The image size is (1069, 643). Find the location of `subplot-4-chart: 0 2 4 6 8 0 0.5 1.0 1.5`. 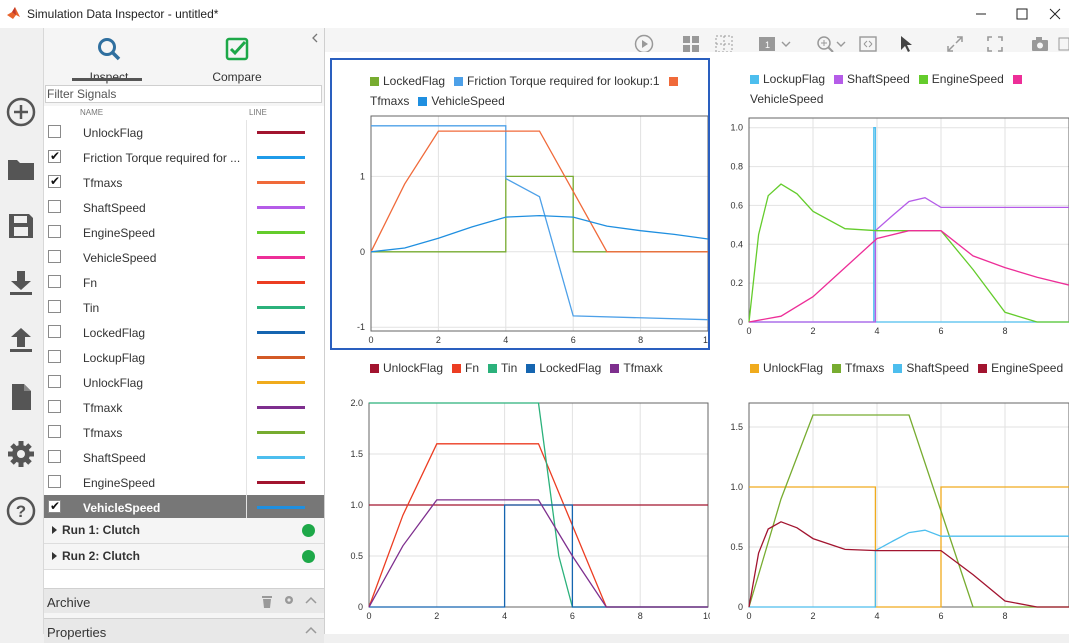

subplot-4-chart: 0 2 4 6 8 0 0.5 1.0 1.5 is located at coordinates (899, 511).